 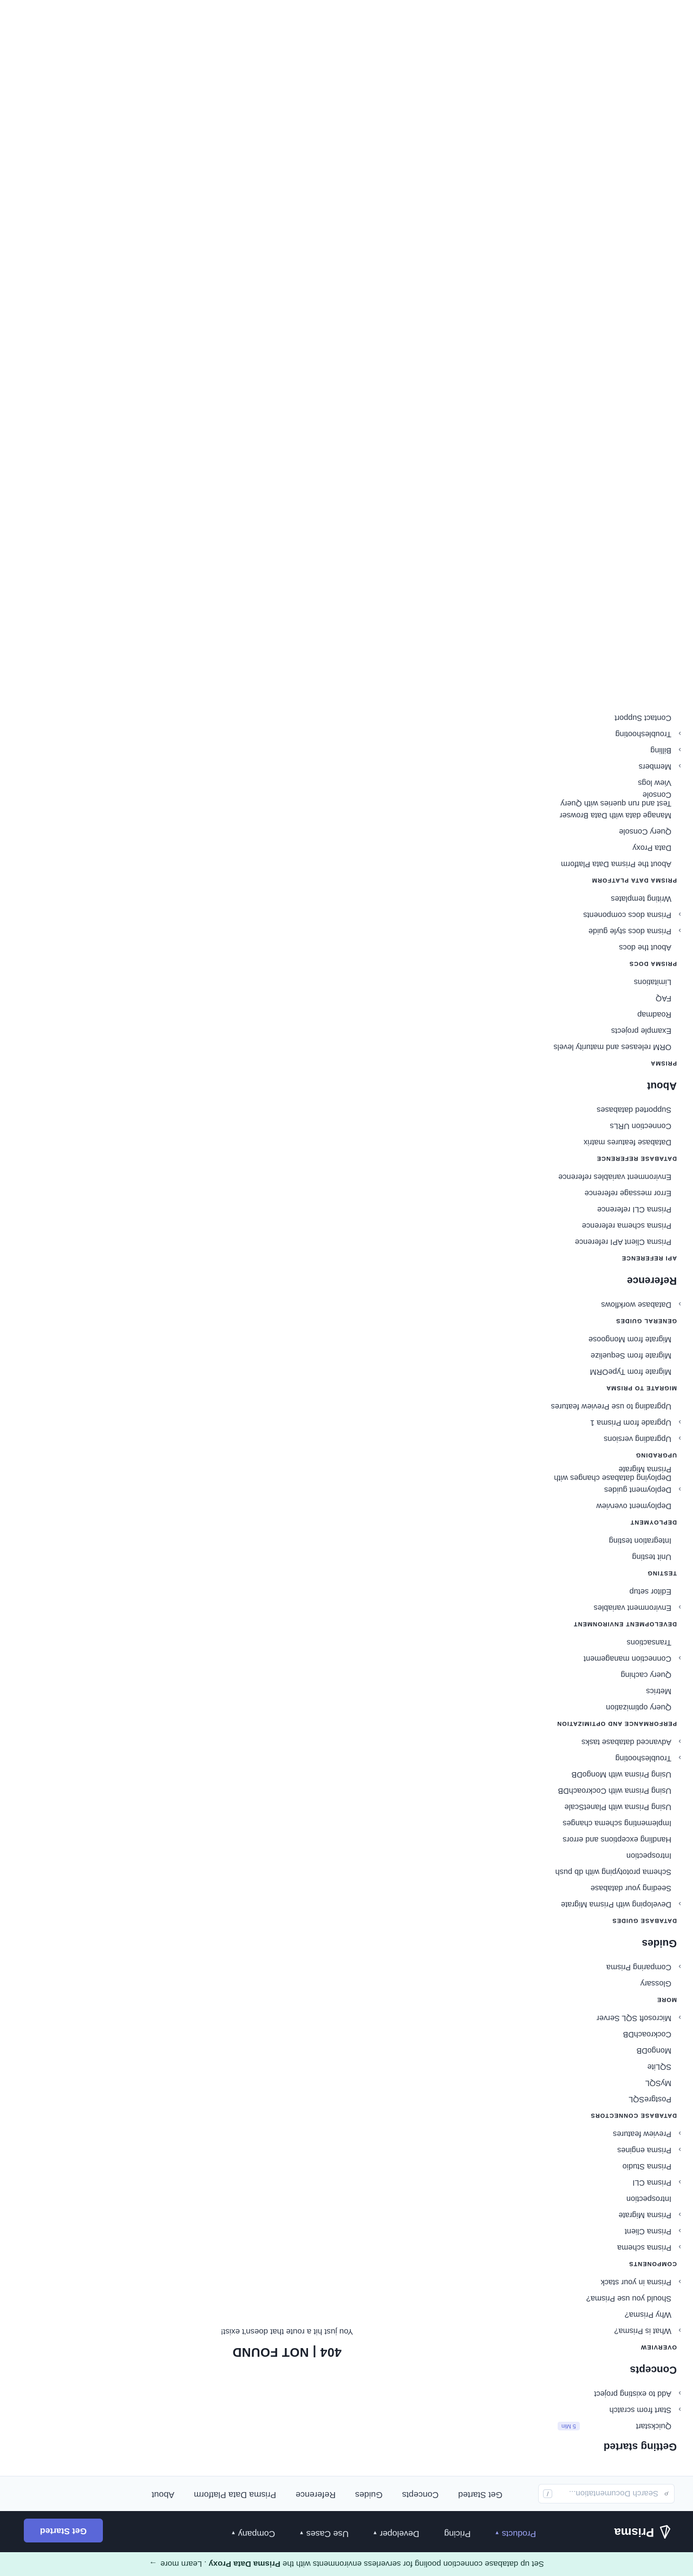 I want to click on sidebar-item: Billing, so click(x=606, y=750).